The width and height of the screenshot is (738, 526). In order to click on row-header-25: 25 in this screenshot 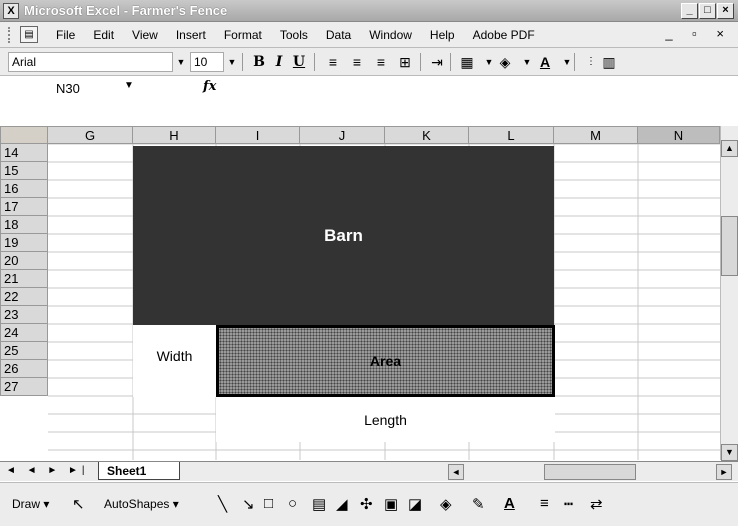, I will do `click(24, 351)`.